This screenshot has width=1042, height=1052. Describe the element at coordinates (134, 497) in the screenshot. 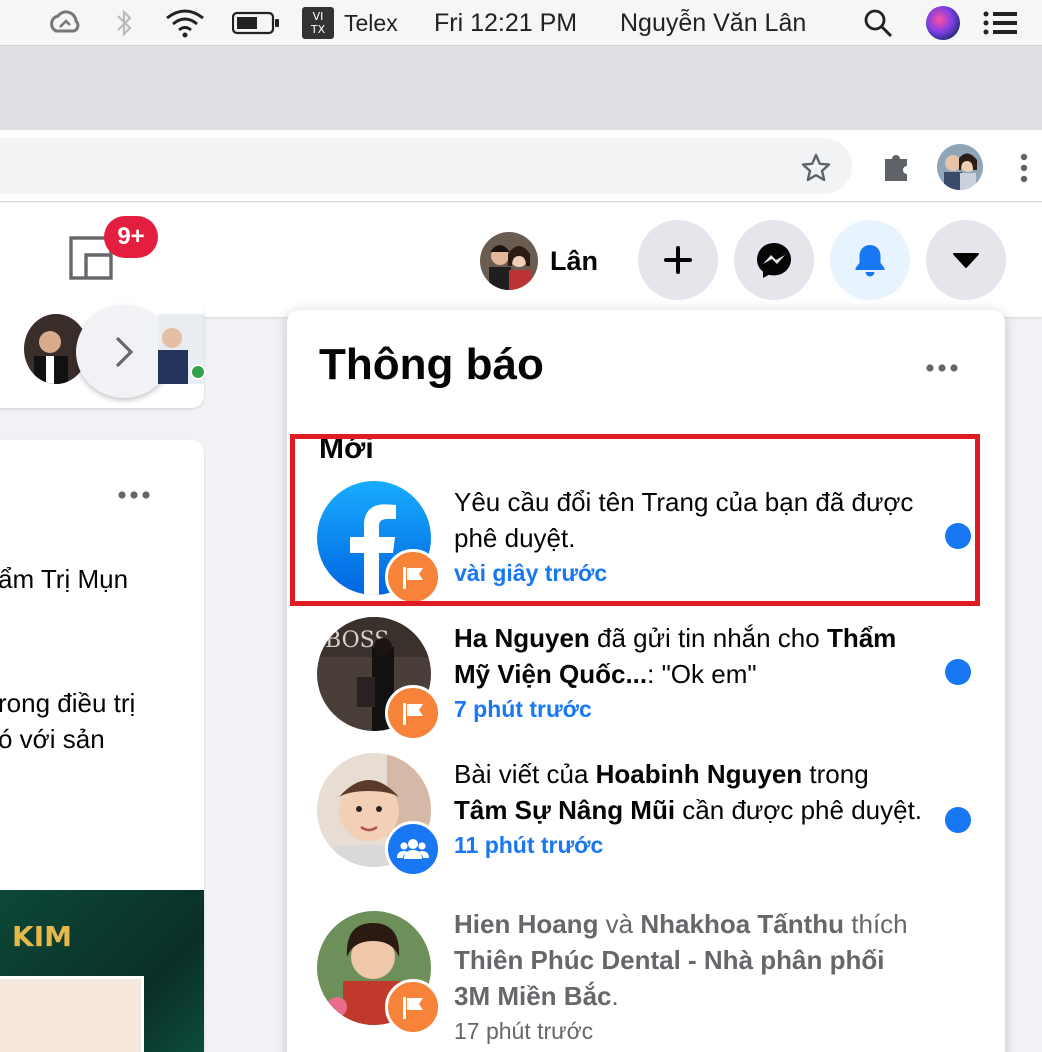

I see `post-options-icon` at that location.